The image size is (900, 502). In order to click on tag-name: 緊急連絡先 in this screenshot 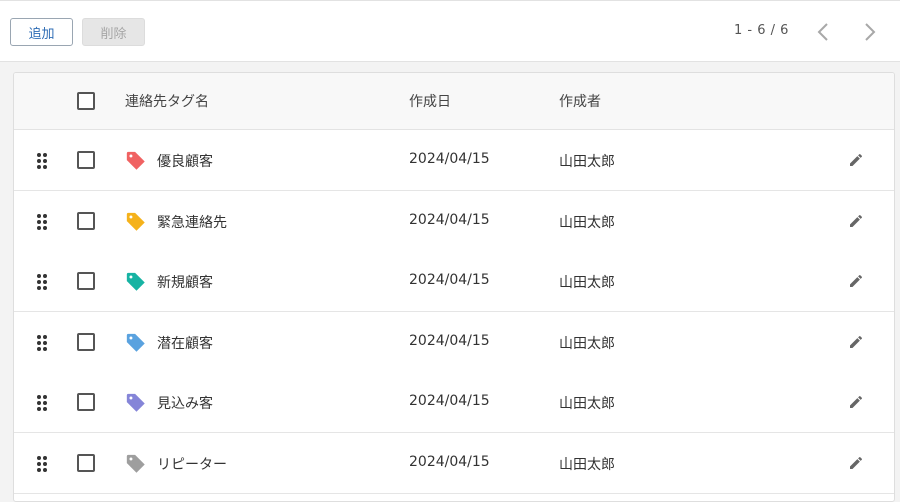, I will do `click(192, 222)`.